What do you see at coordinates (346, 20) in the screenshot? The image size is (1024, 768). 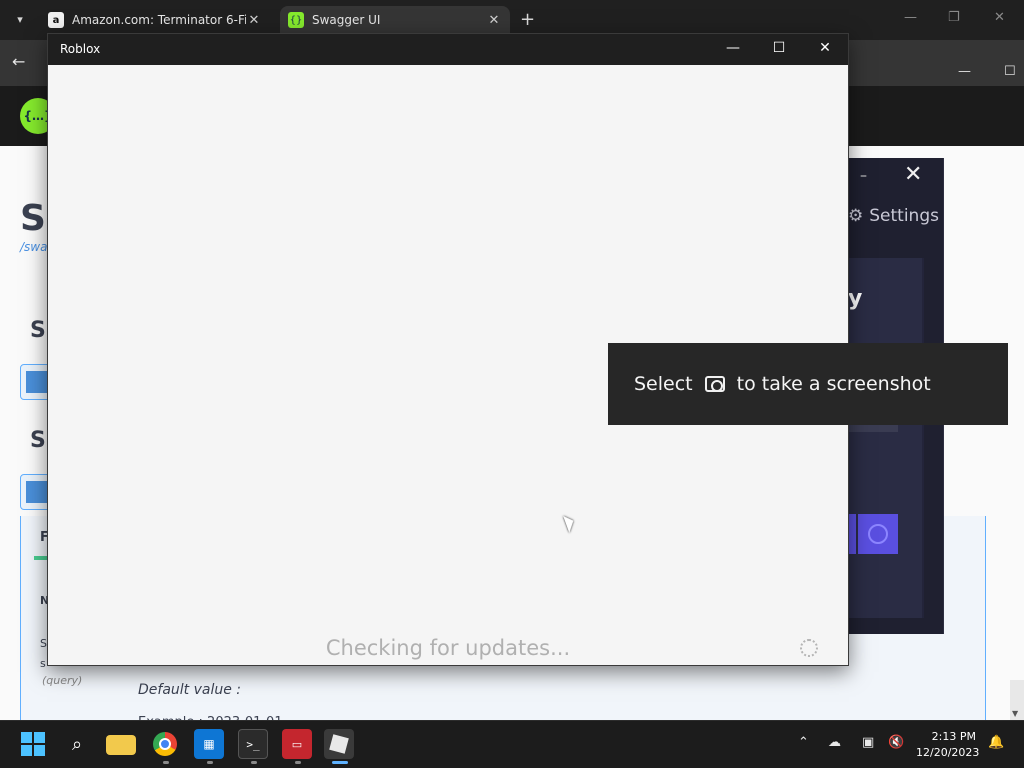 I see `tab-title: Swagger UI` at bounding box center [346, 20].